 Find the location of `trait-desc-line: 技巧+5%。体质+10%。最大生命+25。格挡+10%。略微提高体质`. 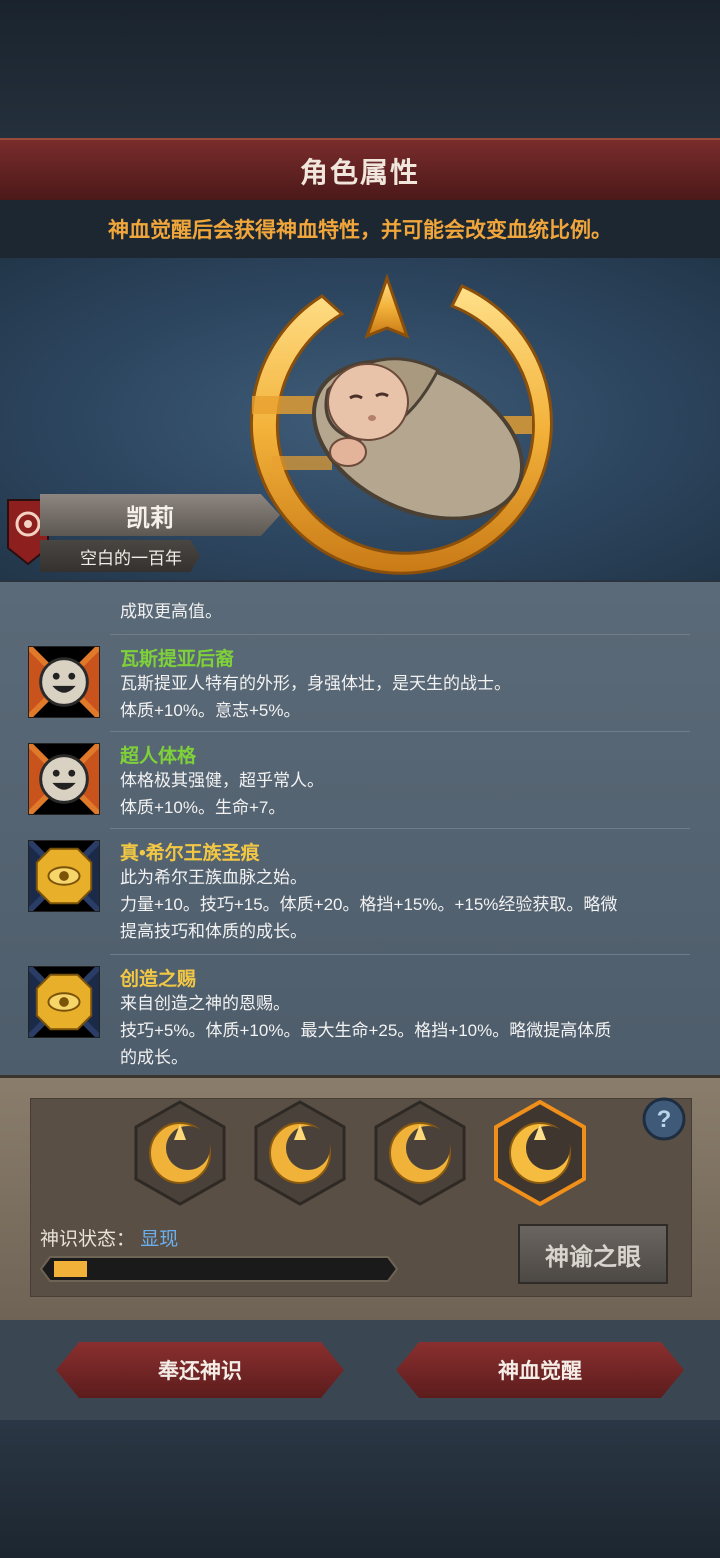

trait-desc-line: 技巧+5%。体质+10%。最大生命+25。格挡+10%。略微提高体质 is located at coordinates (366, 1030).